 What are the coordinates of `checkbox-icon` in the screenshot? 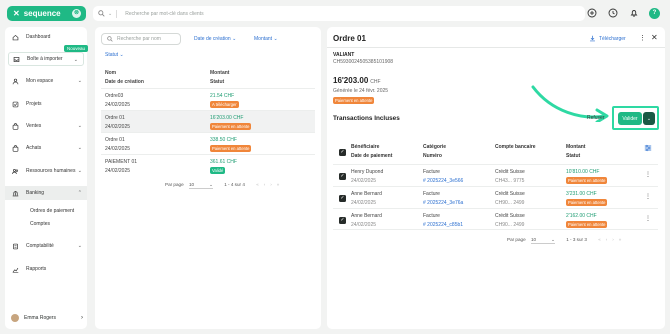 It's located at (15, 104).